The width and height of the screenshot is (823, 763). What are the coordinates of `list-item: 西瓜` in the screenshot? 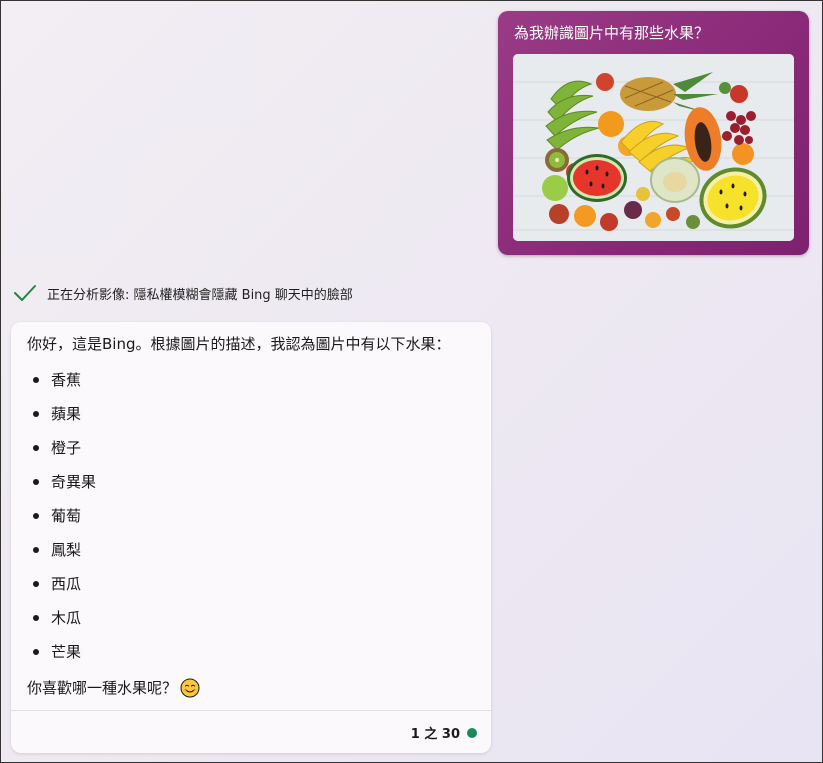 It's located at (64, 591).